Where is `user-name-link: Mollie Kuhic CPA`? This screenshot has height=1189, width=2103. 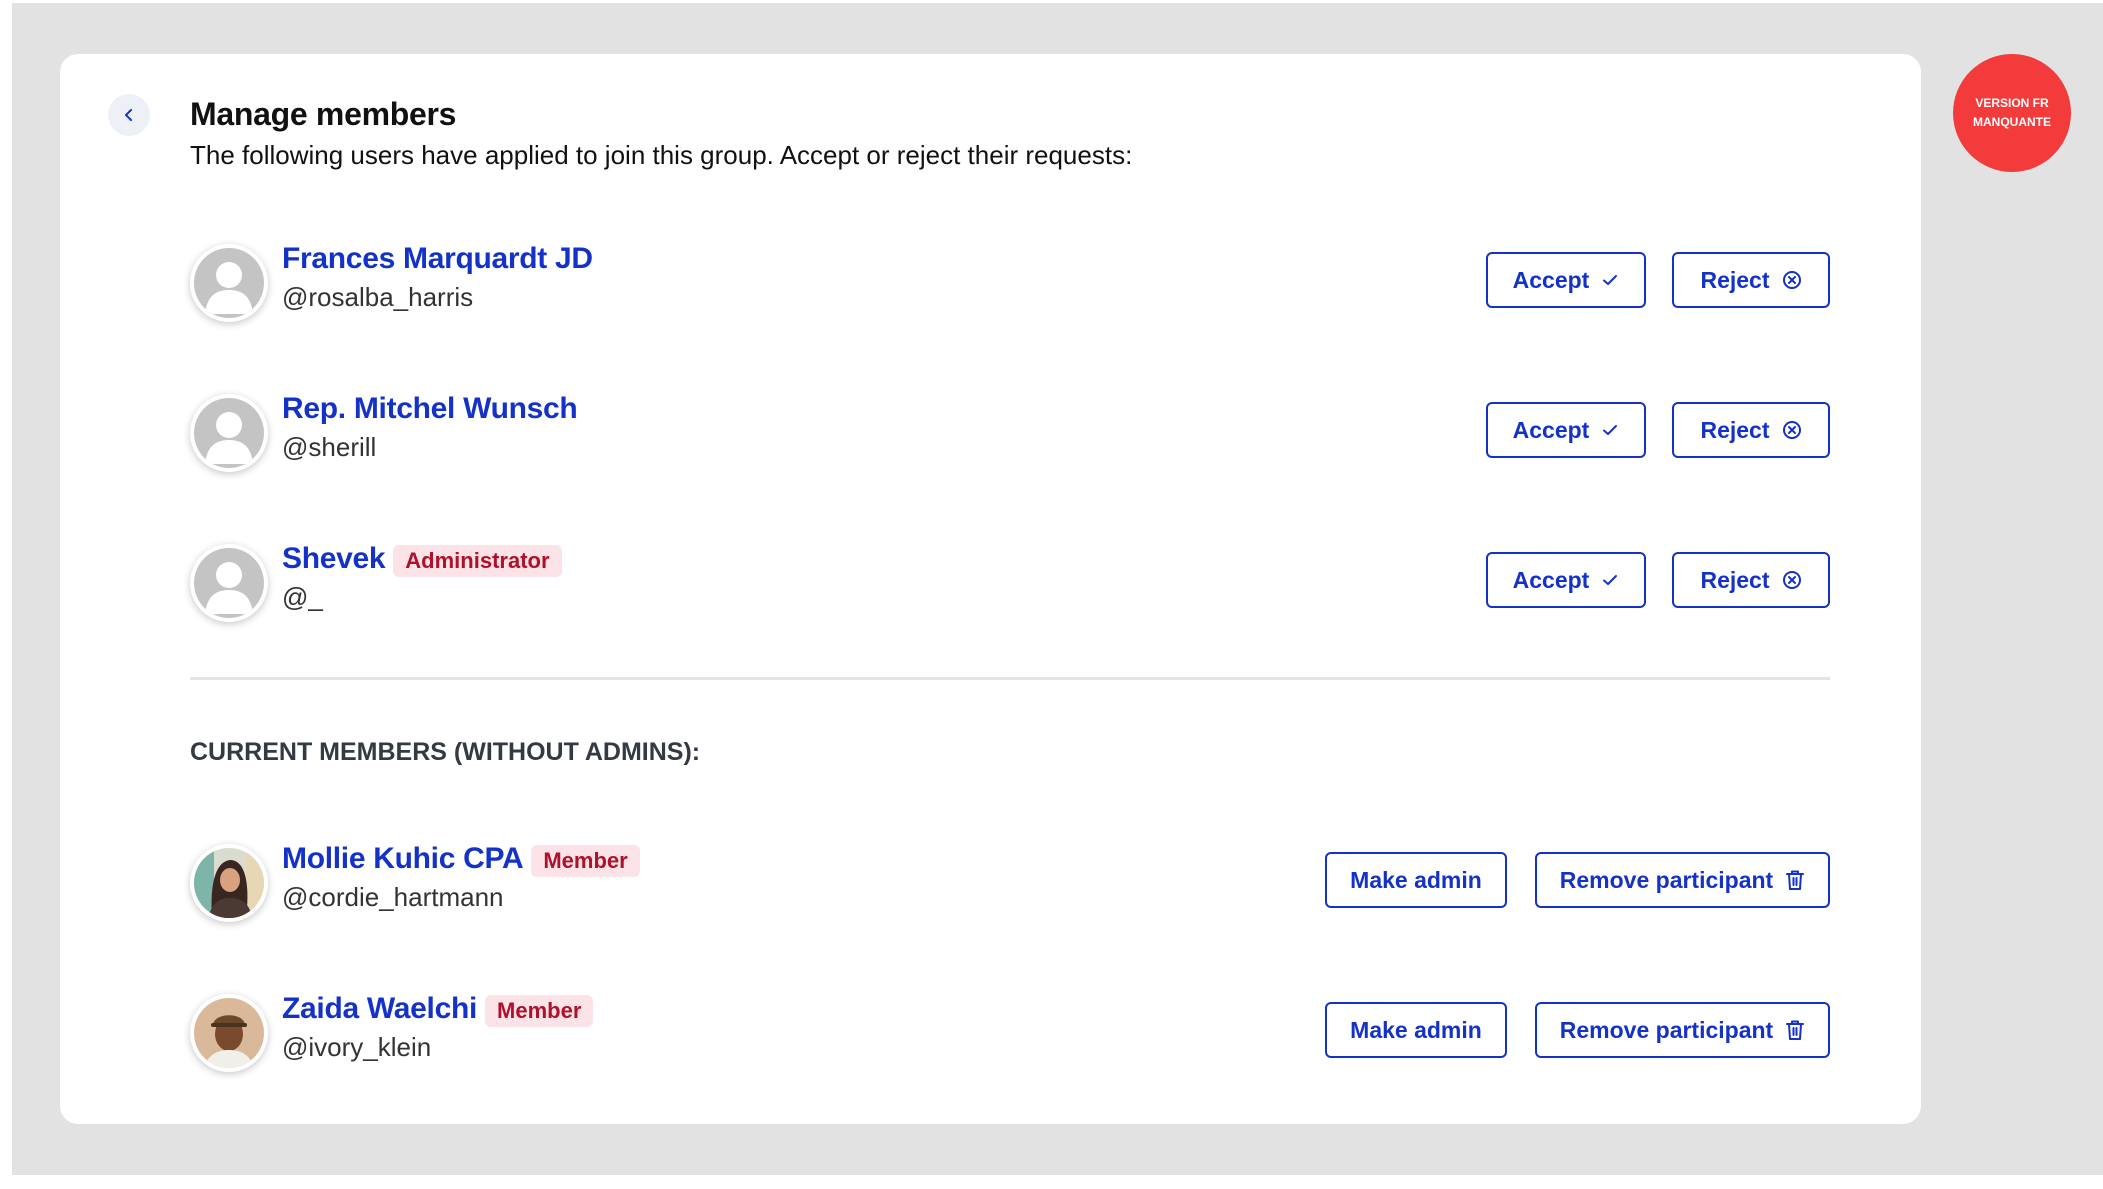 user-name-link: Mollie Kuhic CPA is located at coordinates (403, 859).